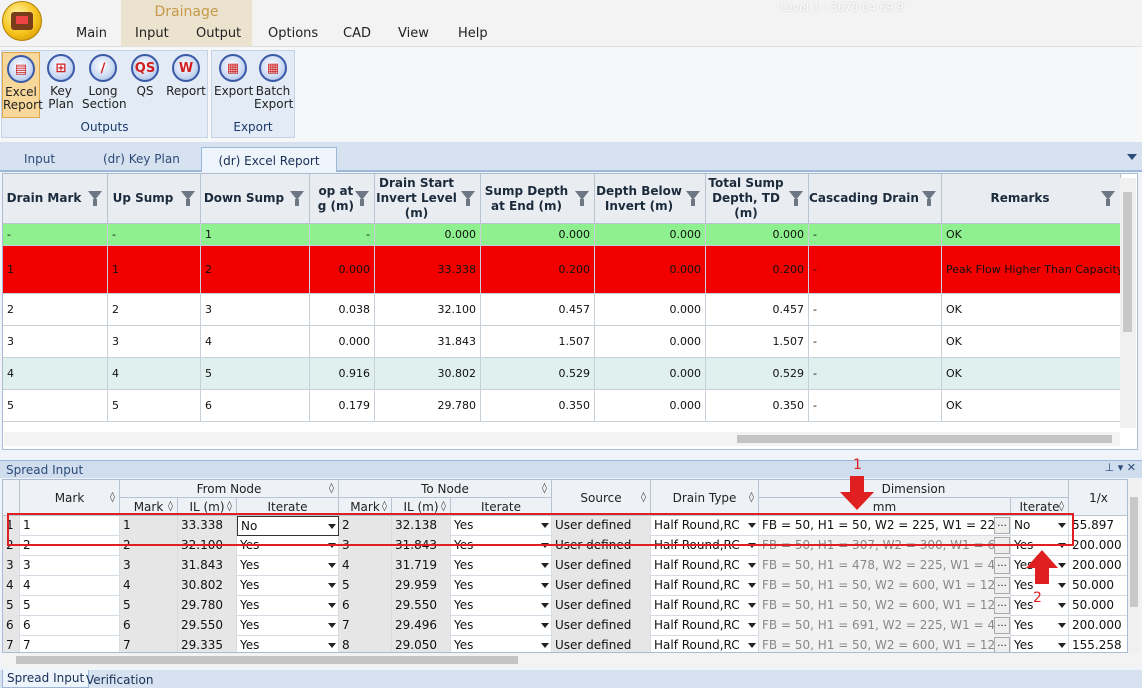 This screenshot has width=1142, height=688. What do you see at coordinates (70, 566) in the screenshot?
I see `cell-mark: 3` at bounding box center [70, 566].